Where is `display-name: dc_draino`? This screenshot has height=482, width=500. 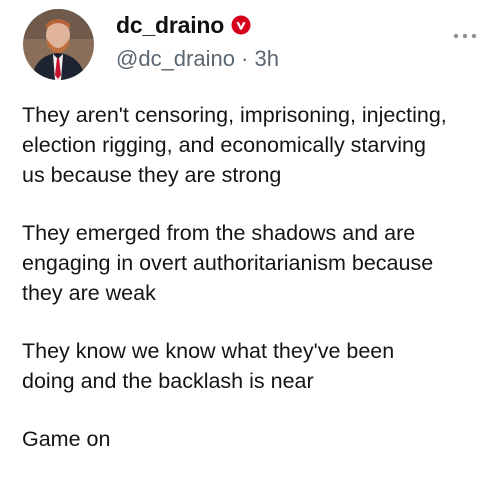
display-name: dc_draino is located at coordinates (170, 25).